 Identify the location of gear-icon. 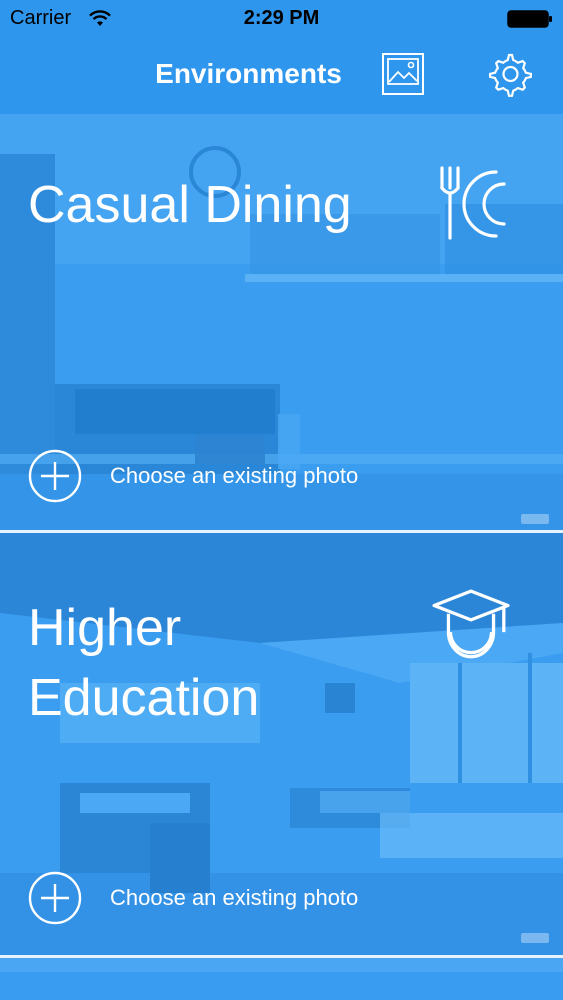
(509, 74).